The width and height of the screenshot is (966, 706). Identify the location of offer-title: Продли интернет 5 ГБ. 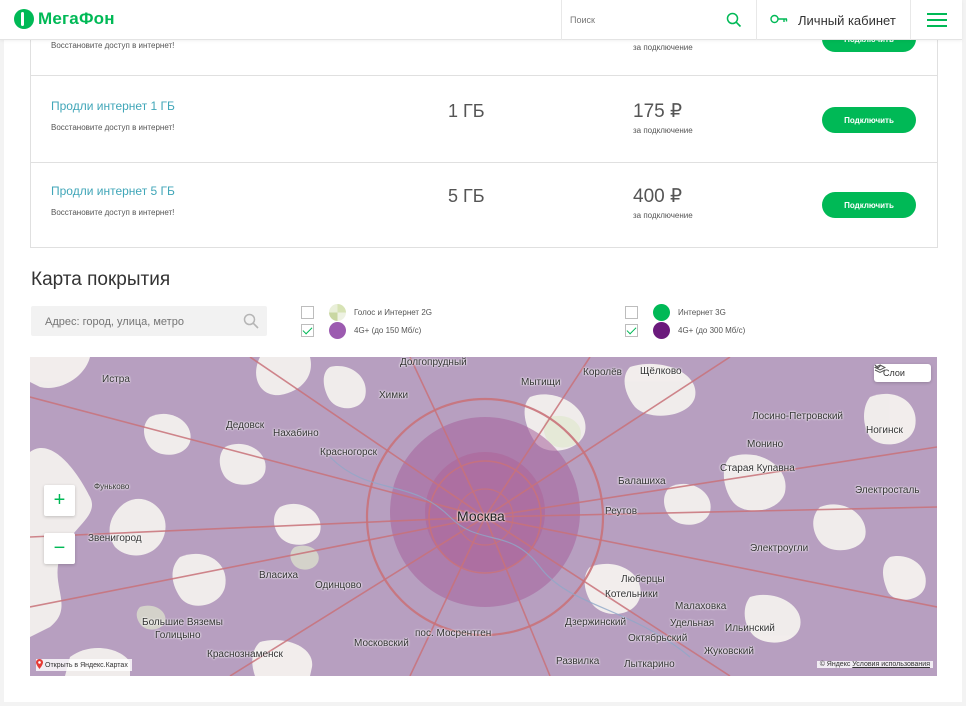
(113, 191).